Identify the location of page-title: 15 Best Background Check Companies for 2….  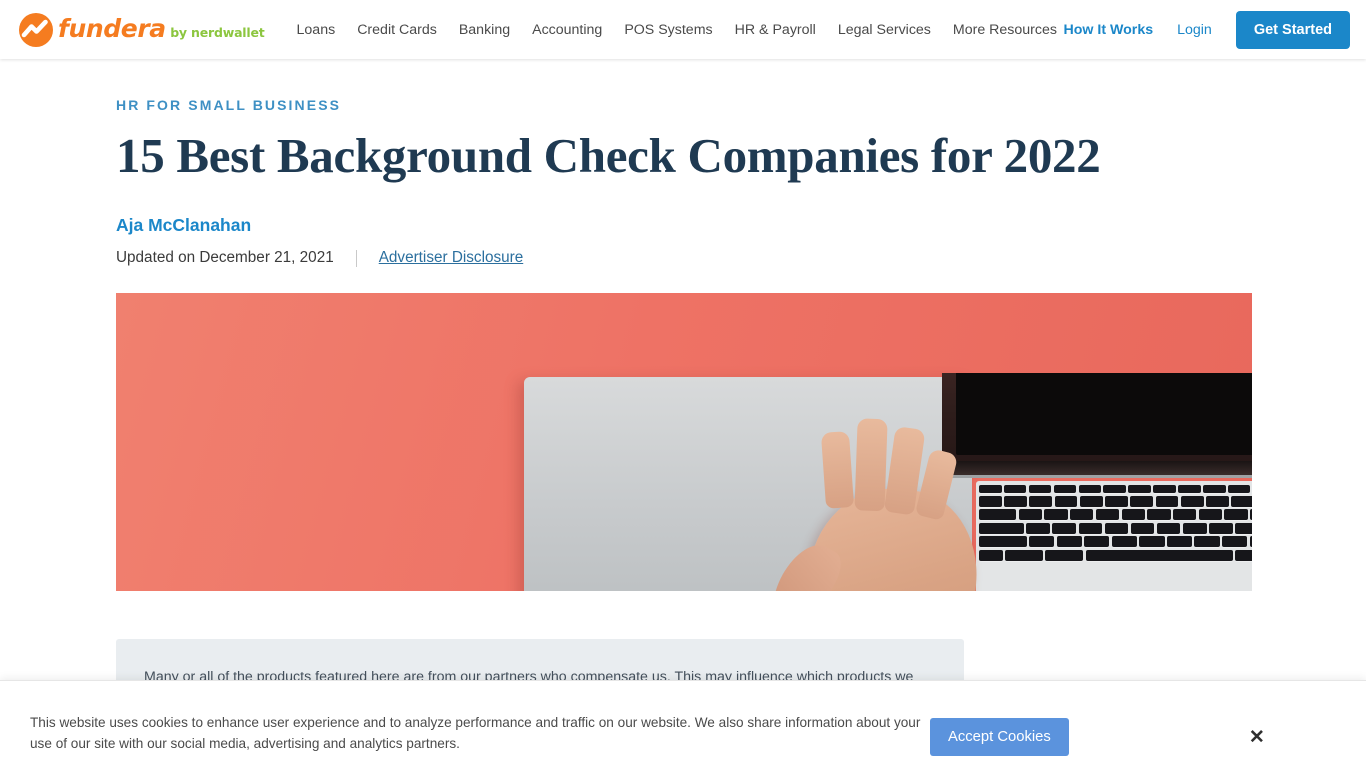
(608, 155).